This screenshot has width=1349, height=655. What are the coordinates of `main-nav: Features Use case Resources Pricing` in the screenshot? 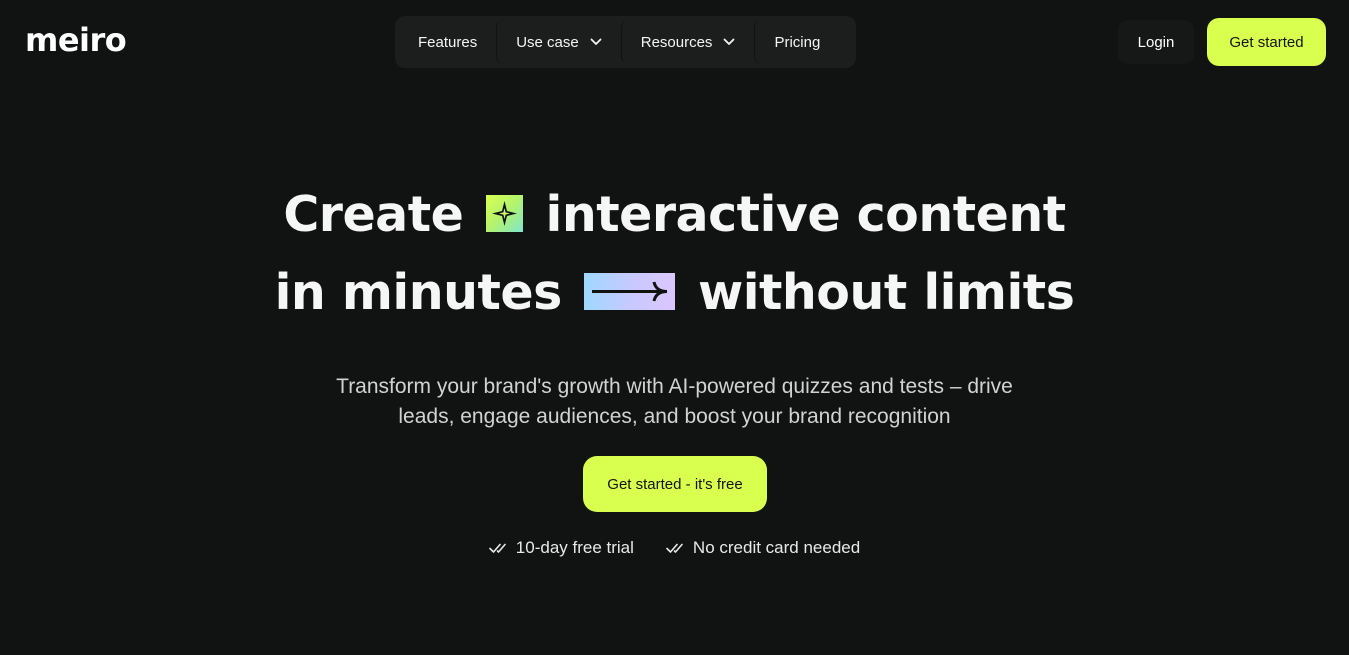 It's located at (625, 42).